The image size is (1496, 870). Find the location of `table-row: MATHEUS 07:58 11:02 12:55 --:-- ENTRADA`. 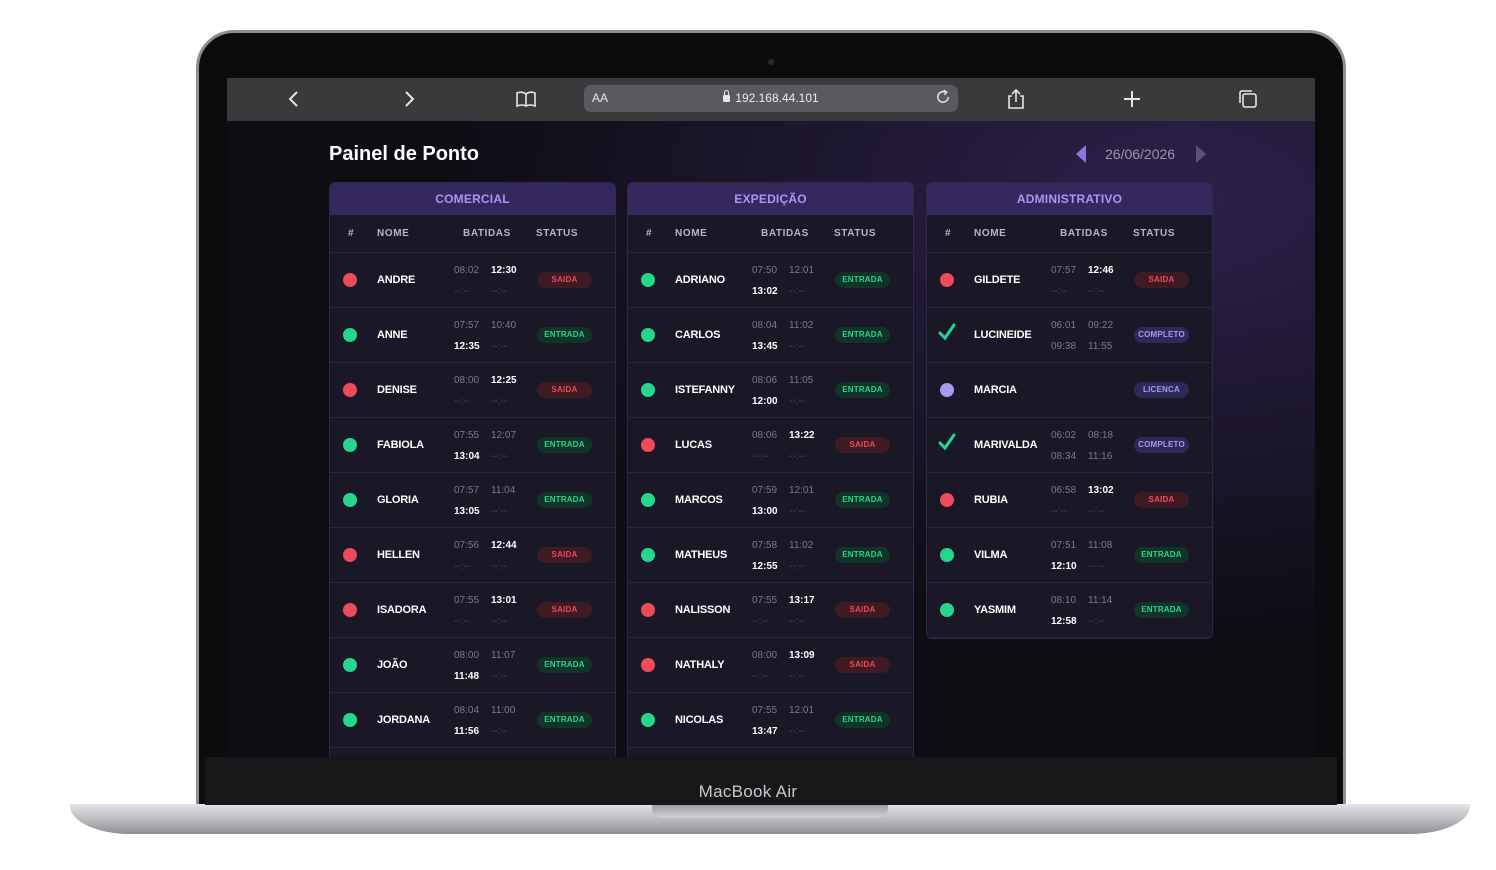

table-row: MATHEUS 07:58 11:02 12:55 --:-- ENTRADA is located at coordinates (770, 555).